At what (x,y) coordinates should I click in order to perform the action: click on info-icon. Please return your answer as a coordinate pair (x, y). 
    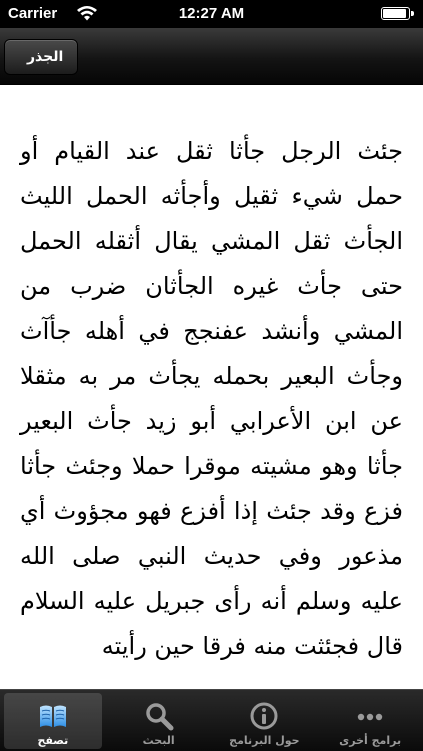
    Looking at the image, I should click on (264, 716).